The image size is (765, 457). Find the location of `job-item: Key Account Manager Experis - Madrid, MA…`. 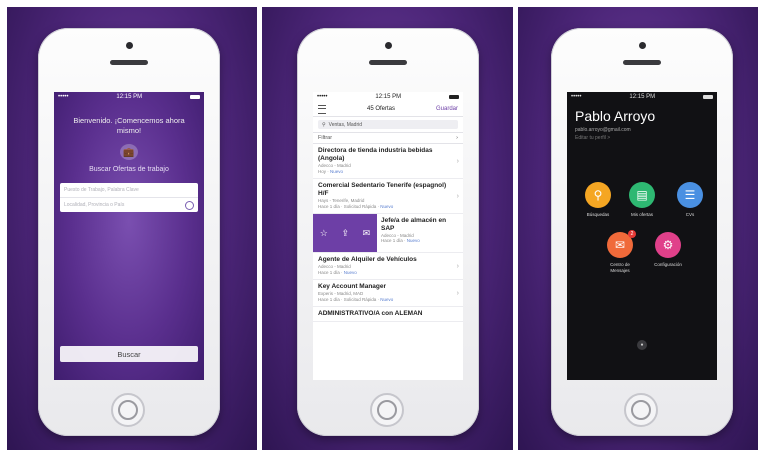

job-item: Key Account Manager Experis - Madrid, MA… is located at coordinates (388, 293).